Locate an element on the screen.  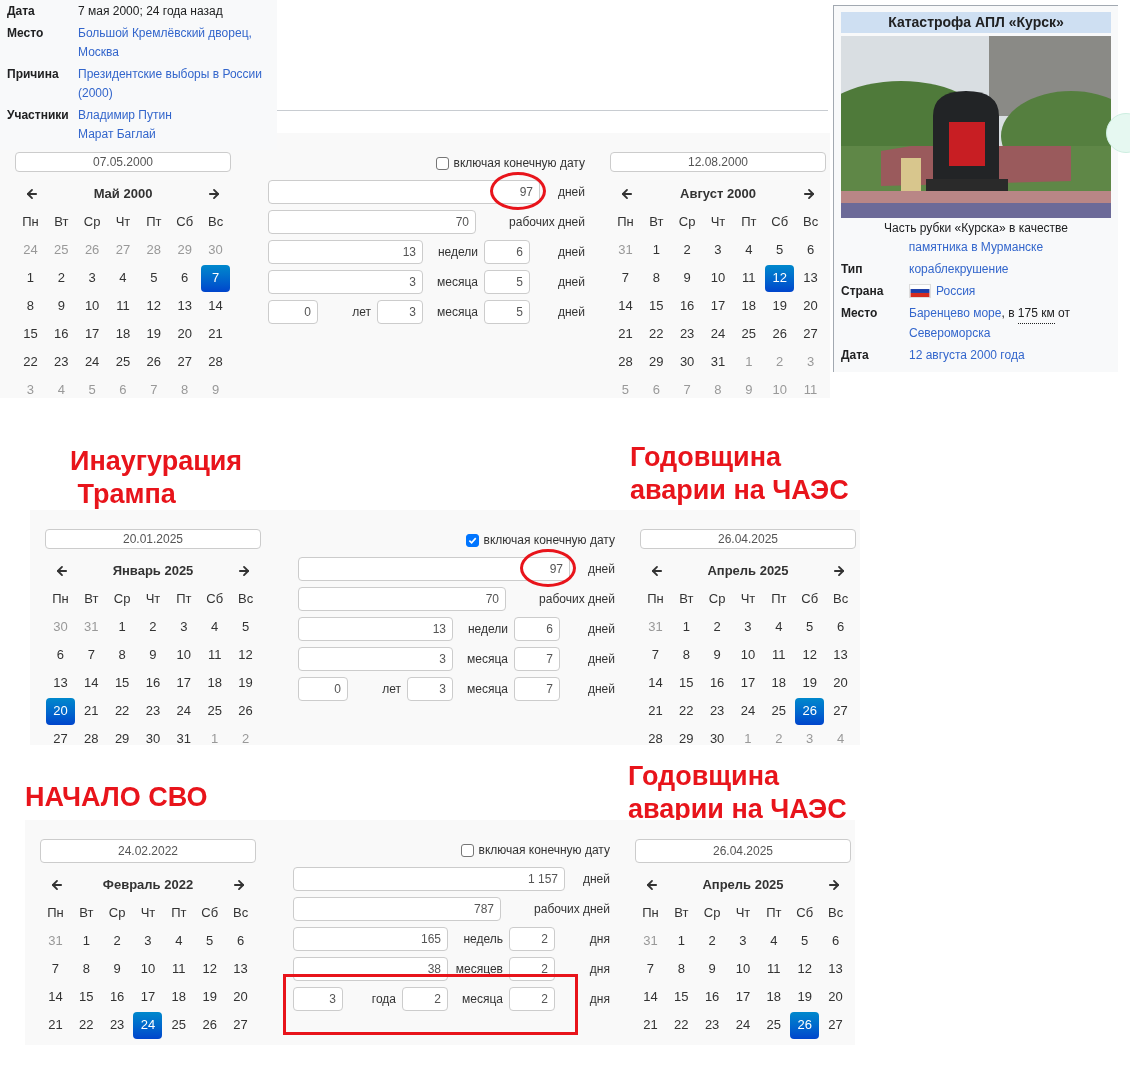
link: кораблекрушение is located at coordinates (959, 269).